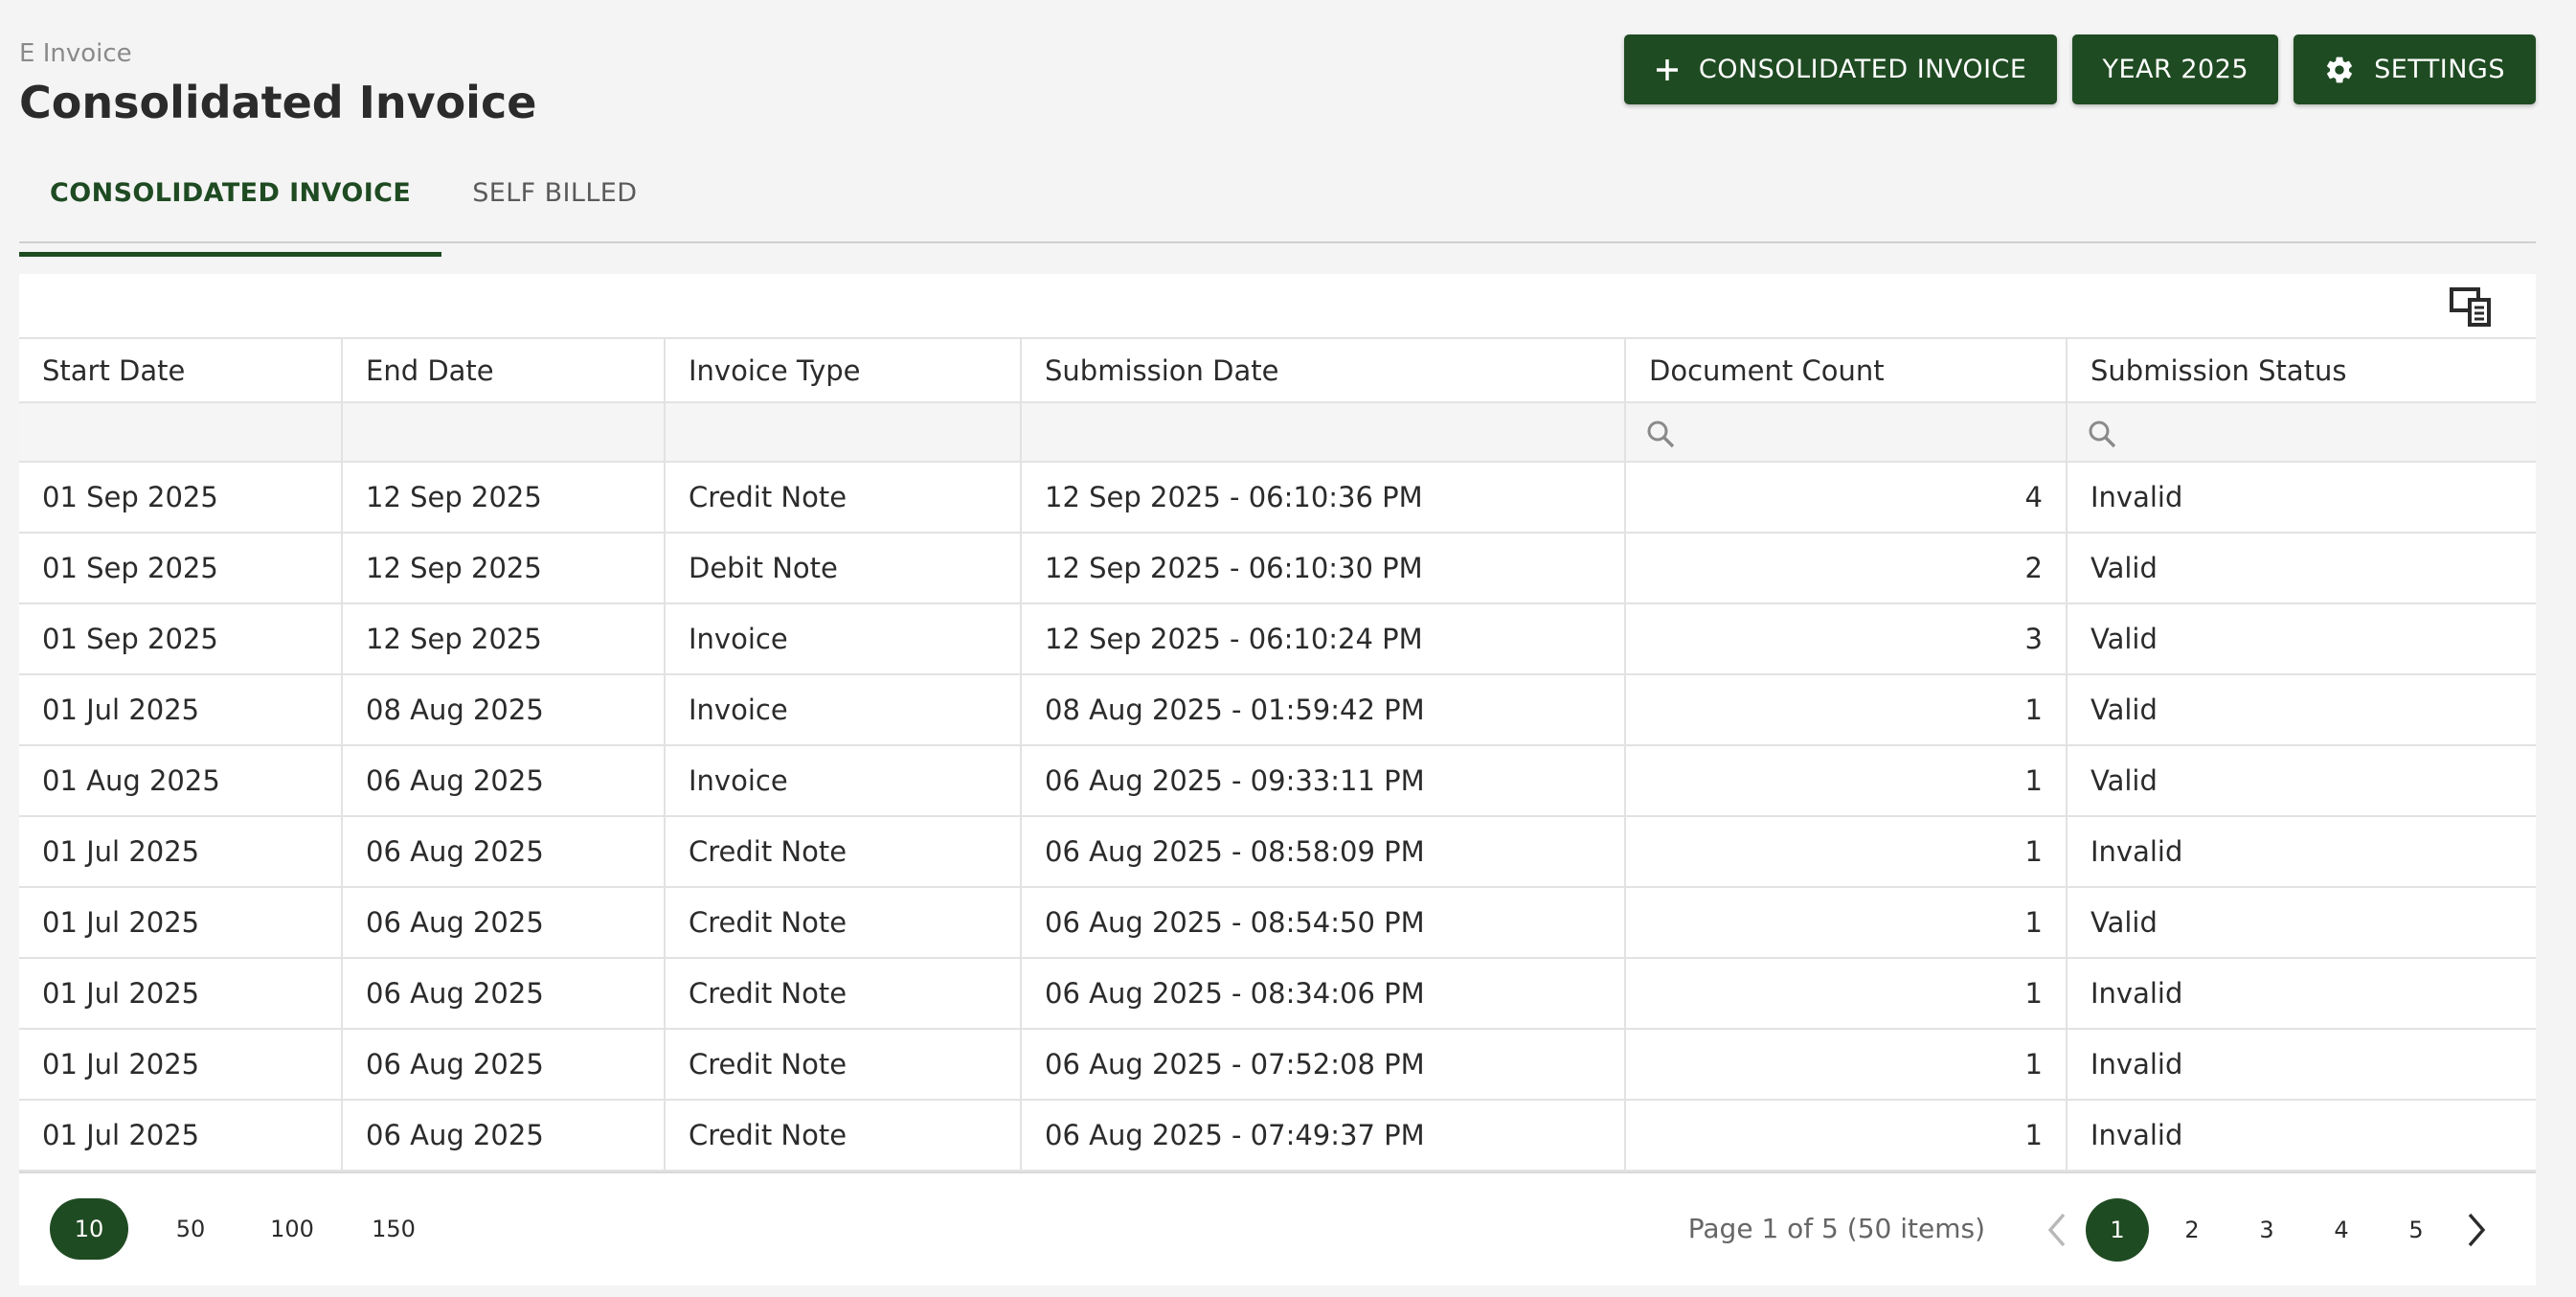 The image size is (2576, 1297). I want to click on cell-end-date: 08 Aug 2025, so click(504, 710).